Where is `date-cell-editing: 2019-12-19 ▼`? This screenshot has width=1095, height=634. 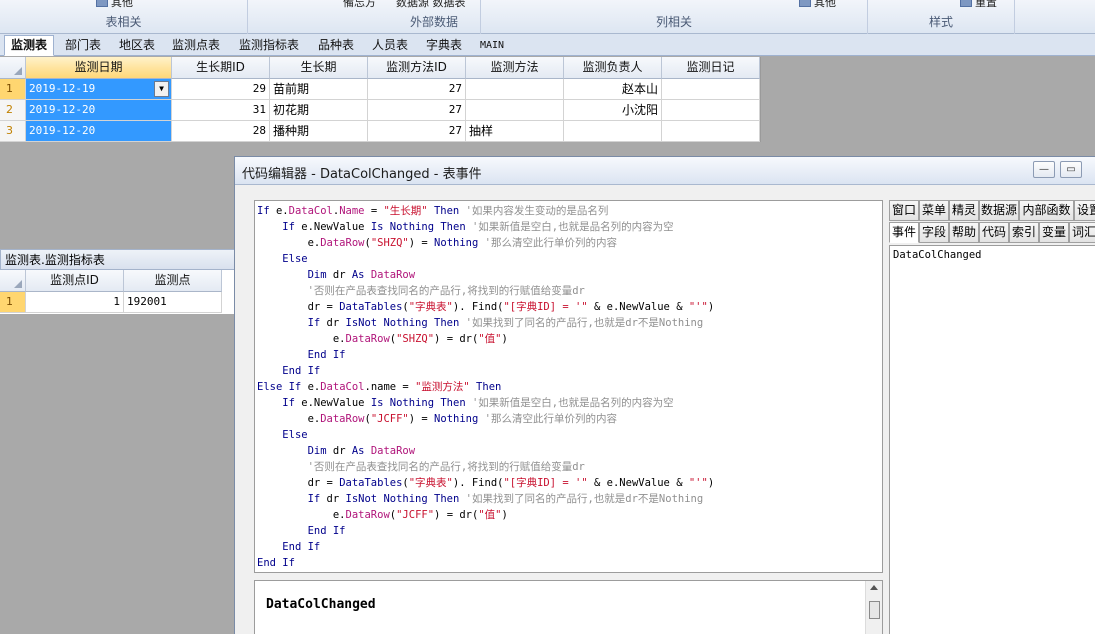
date-cell-editing: 2019-12-19 ▼ is located at coordinates (99, 89).